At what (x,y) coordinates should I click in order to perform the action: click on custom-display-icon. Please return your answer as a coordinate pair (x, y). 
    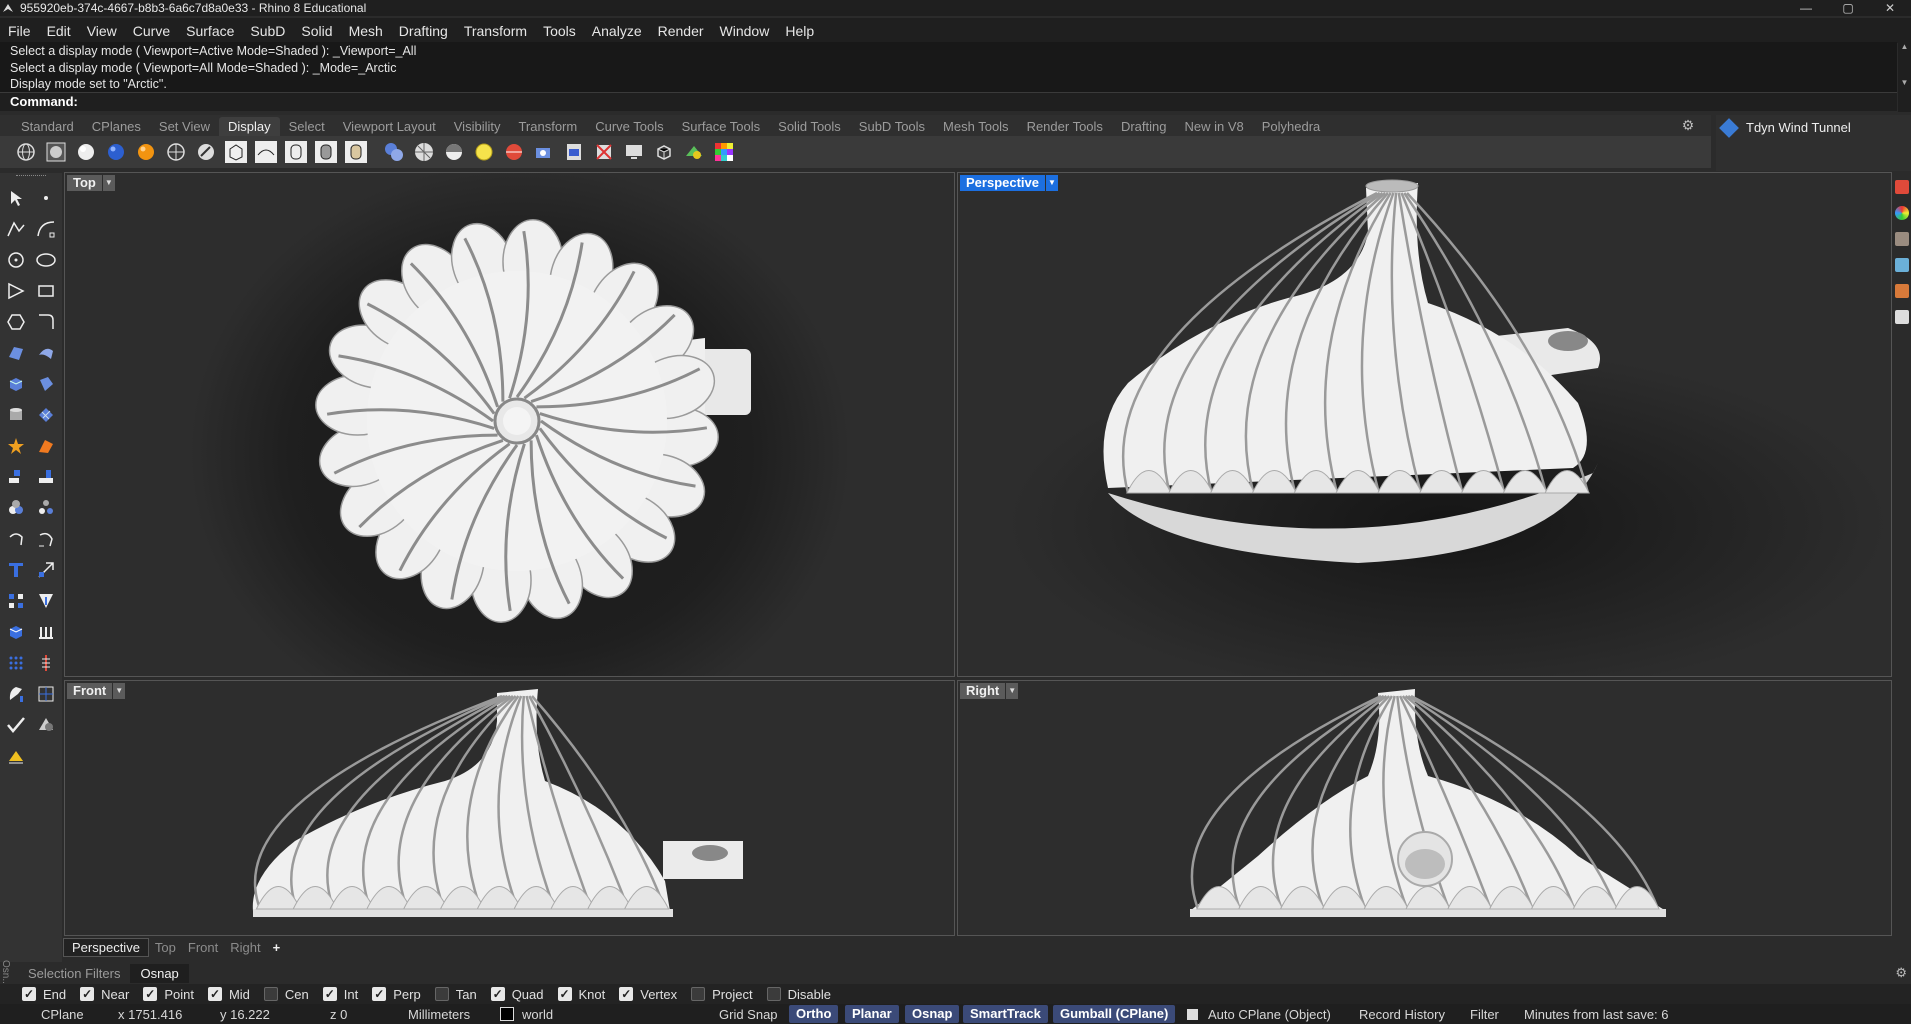
    Looking at the image, I should click on (356, 152).